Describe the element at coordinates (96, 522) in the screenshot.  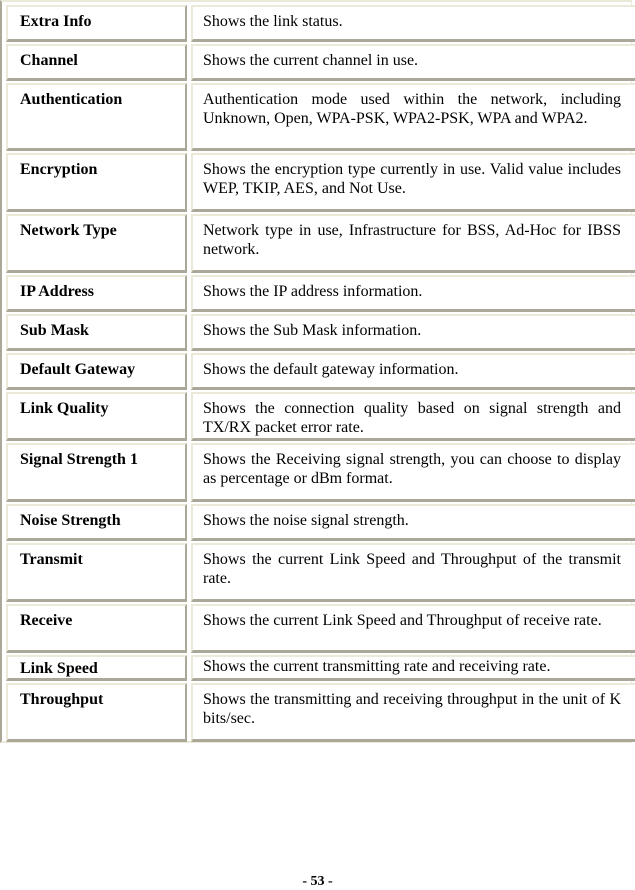
I see `field-name: Noise Strength` at that location.